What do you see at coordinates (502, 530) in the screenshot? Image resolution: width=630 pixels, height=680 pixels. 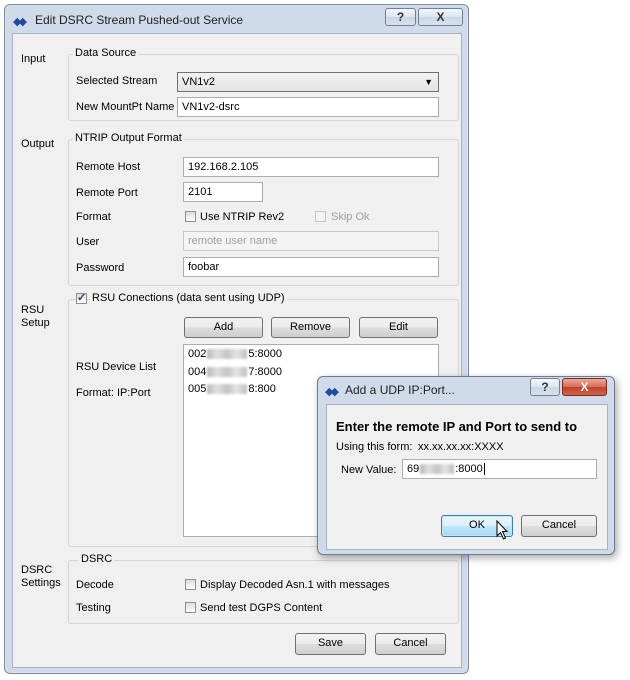 I see `mouse-cursor-icon` at bounding box center [502, 530].